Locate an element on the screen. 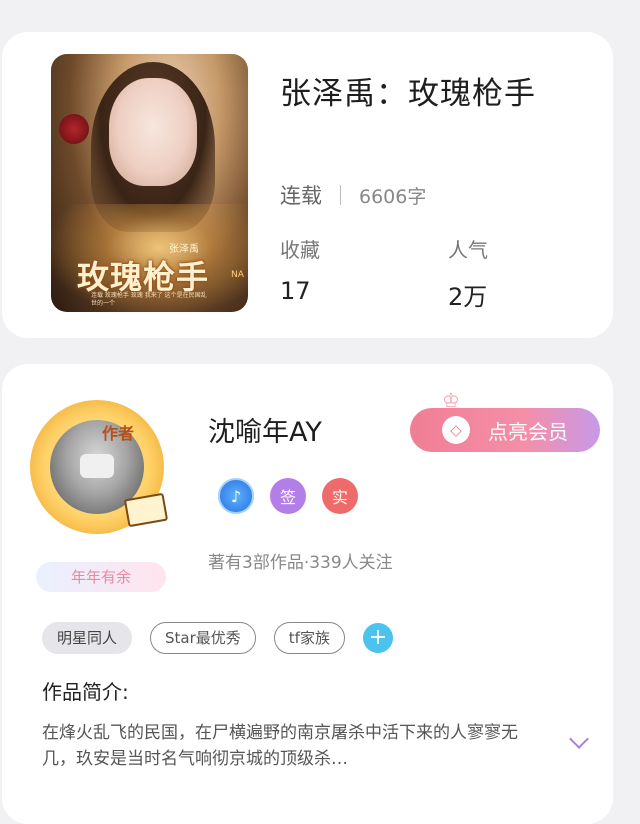  author-badges: ♪ 签 实 is located at coordinates (296, 496).